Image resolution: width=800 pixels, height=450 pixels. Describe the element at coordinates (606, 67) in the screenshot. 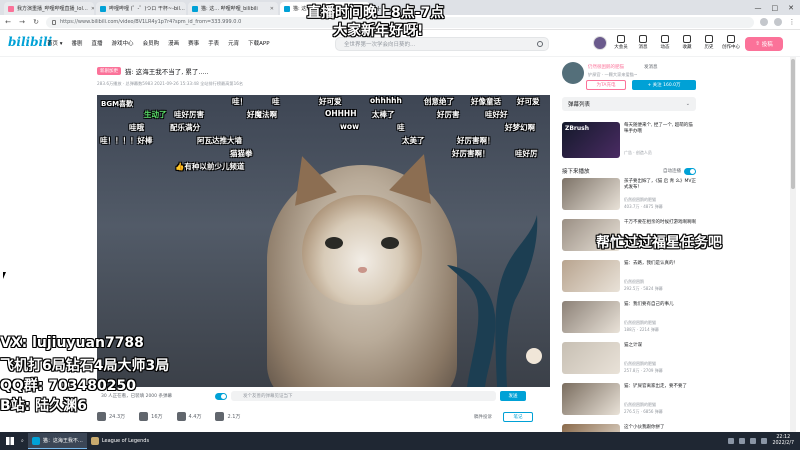

I see `uploader-name: 仍然很困鹅的肥猫` at that location.